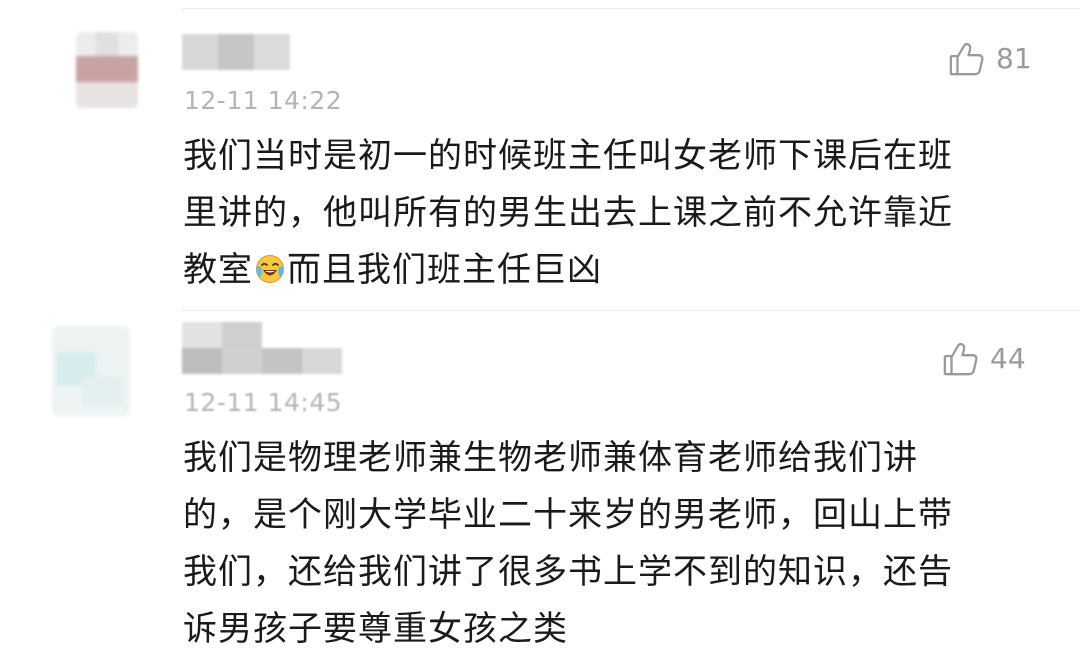 The width and height of the screenshot is (1080, 658). Describe the element at coordinates (263, 100) in the screenshot. I see `timestamp: 12-11 14:22` at that location.